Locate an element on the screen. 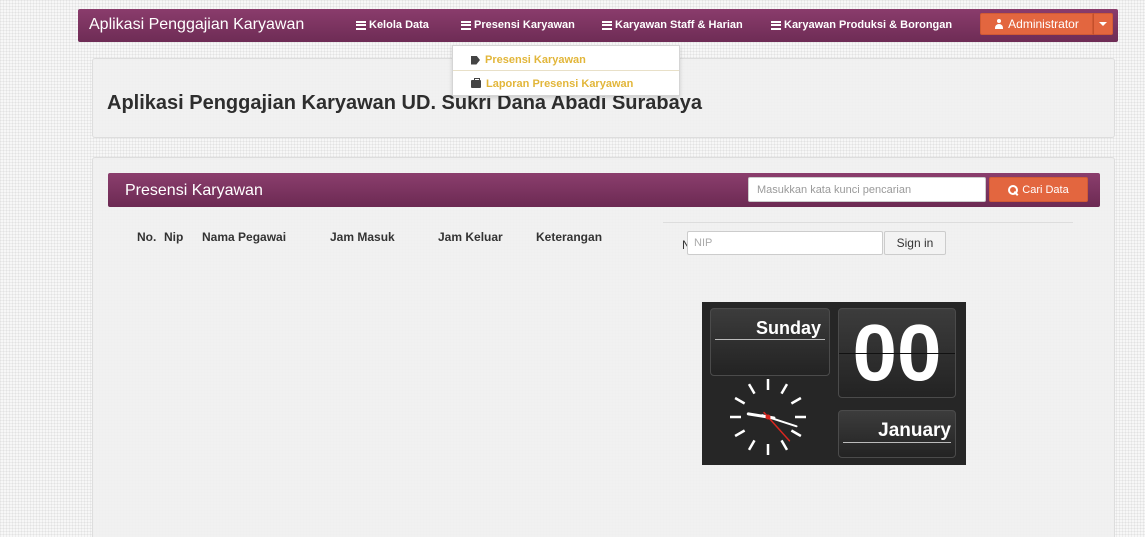 This screenshot has width=1145, height=537. nav-karyawan-produksi-borongan-label: Karyawan Produksi & Borongan is located at coordinates (868, 25).